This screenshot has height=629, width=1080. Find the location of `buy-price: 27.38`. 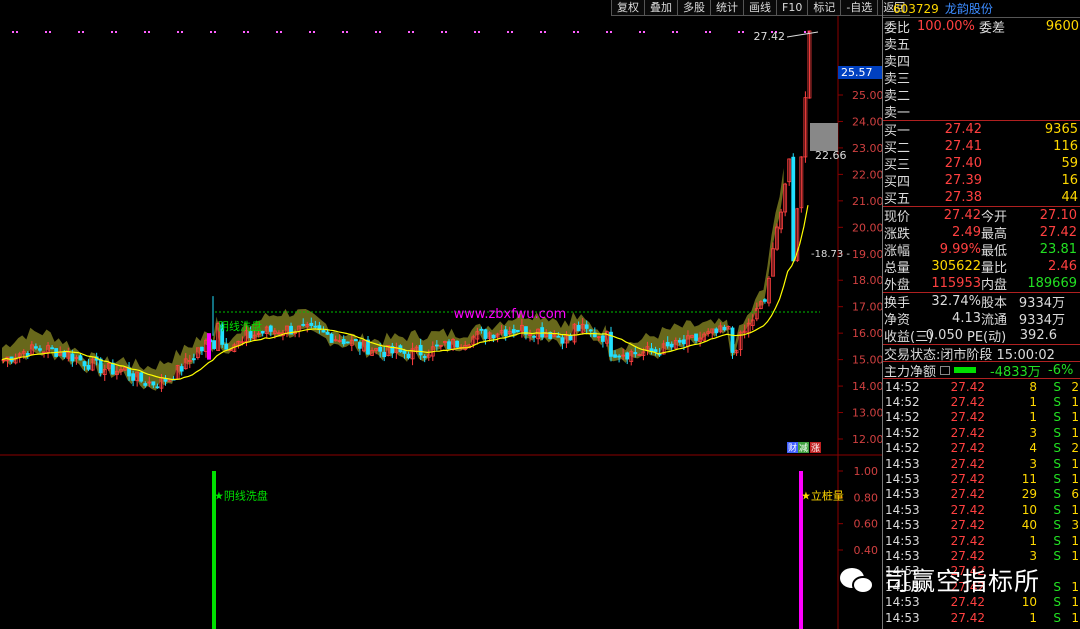

buy-price: 27.38 is located at coordinates (963, 197).